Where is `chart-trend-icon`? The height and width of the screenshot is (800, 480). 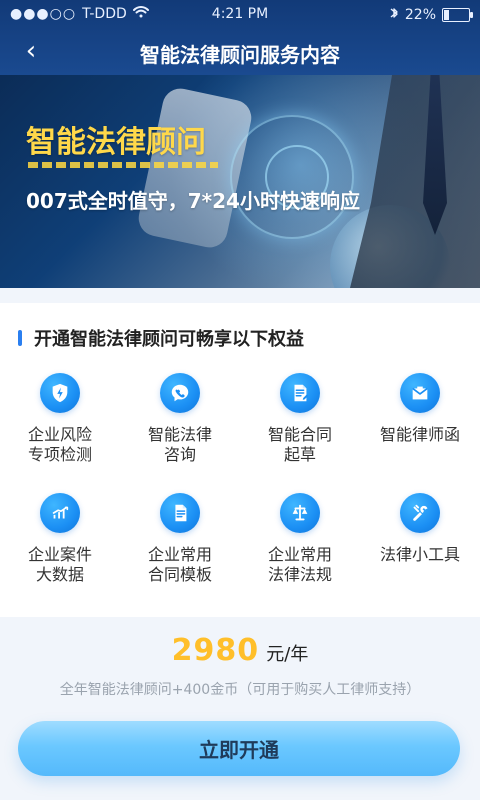
chart-trend-icon is located at coordinates (60, 513).